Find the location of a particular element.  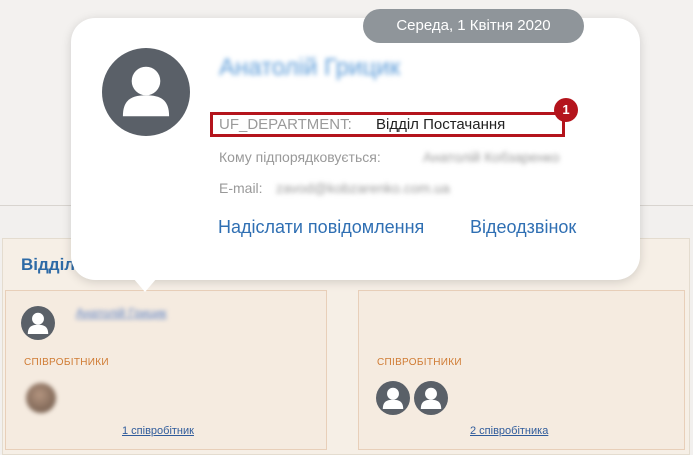

department-field-value: Відділ Постачання is located at coordinates (441, 124).